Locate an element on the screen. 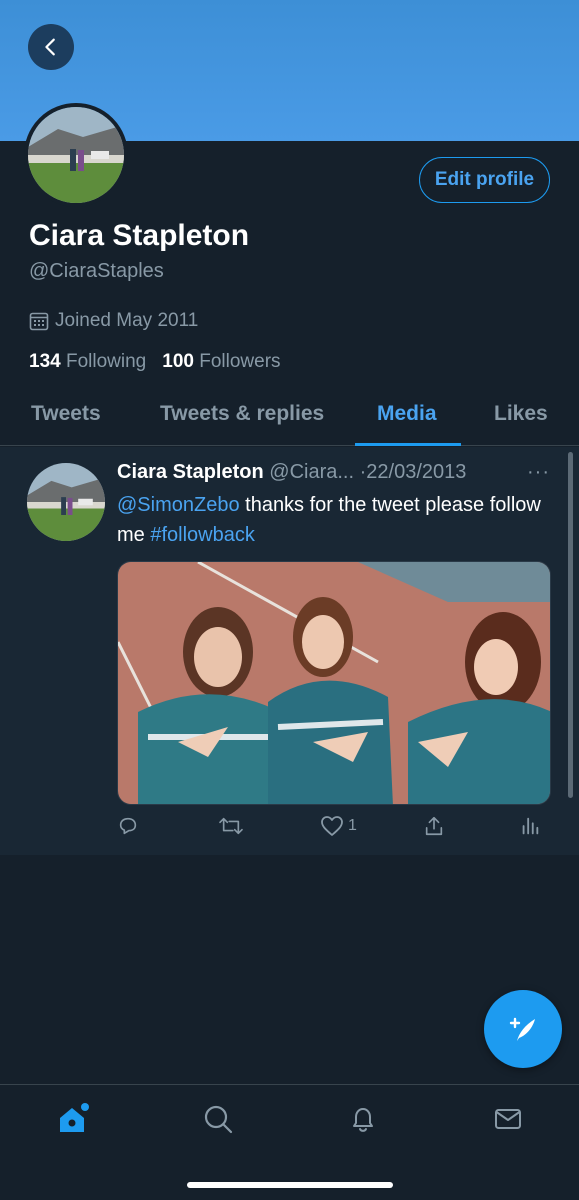 The image size is (579, 1200). active-tab-indicator is located at coordinates (408, 444).